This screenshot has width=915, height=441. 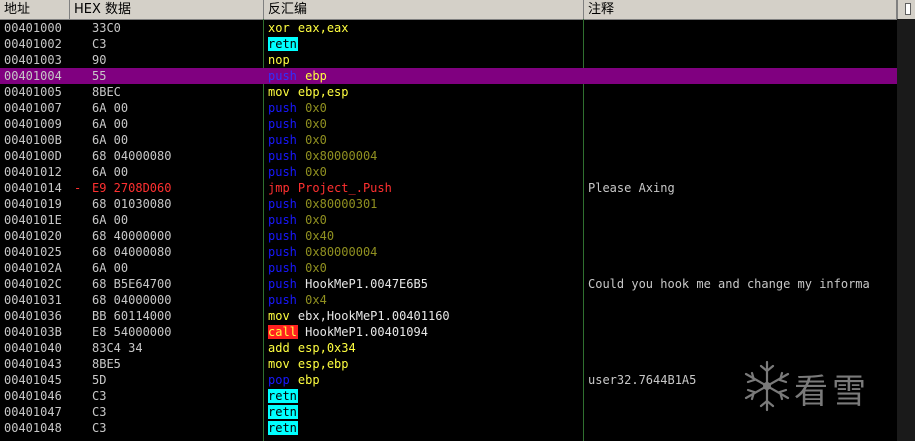 What do you see at coordinates (167, 9) in the screenshot?
I see `column-header-hex: HEX 数据` at bounding box center [167, 9].